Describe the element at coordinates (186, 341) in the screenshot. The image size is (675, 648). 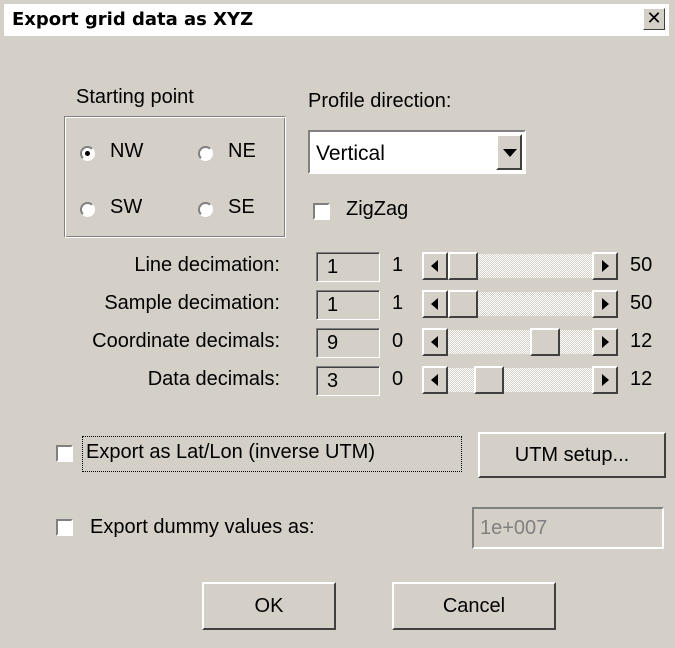
I see `coordinate-decimals-label: Coordinate decimals:` at that location.